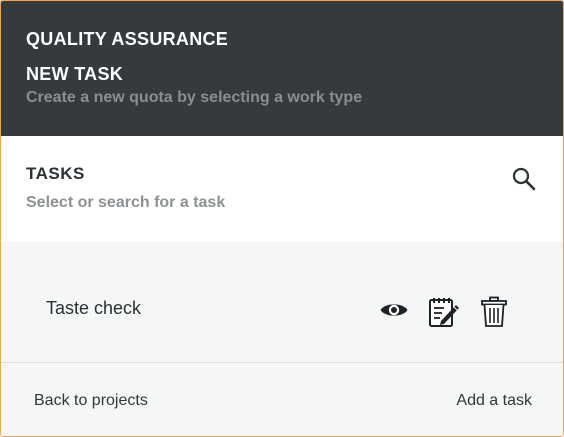 Image resolution: width=564 pixels, height=437 pixels. I want to click on add-task-link: Add a task, so click(494, 401).